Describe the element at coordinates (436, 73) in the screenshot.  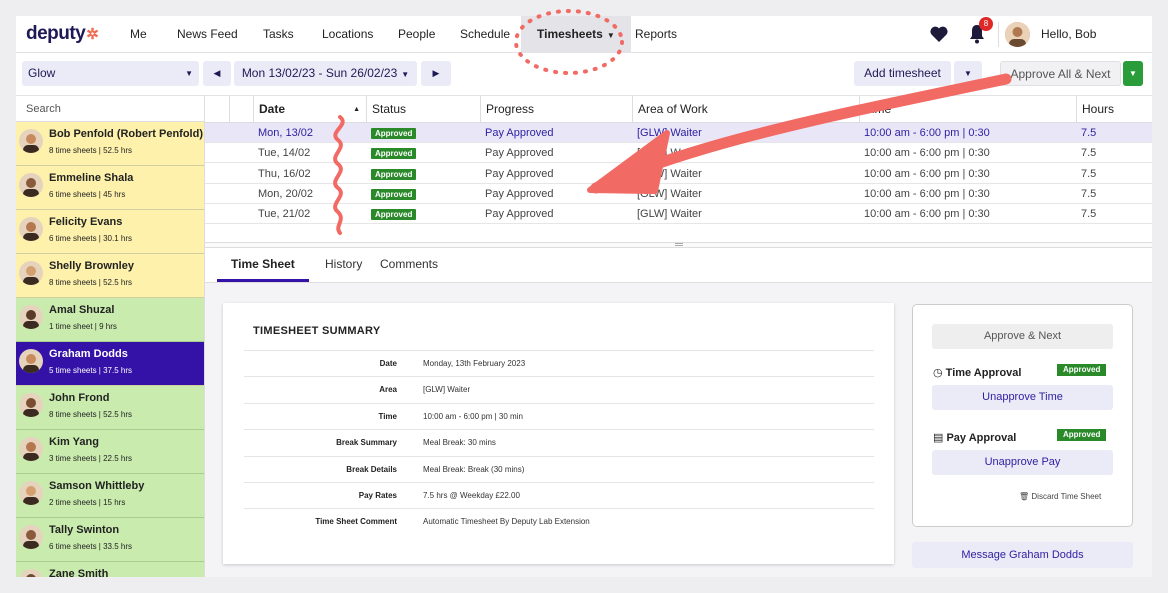
I see `next-period-button: ▶` at that location.